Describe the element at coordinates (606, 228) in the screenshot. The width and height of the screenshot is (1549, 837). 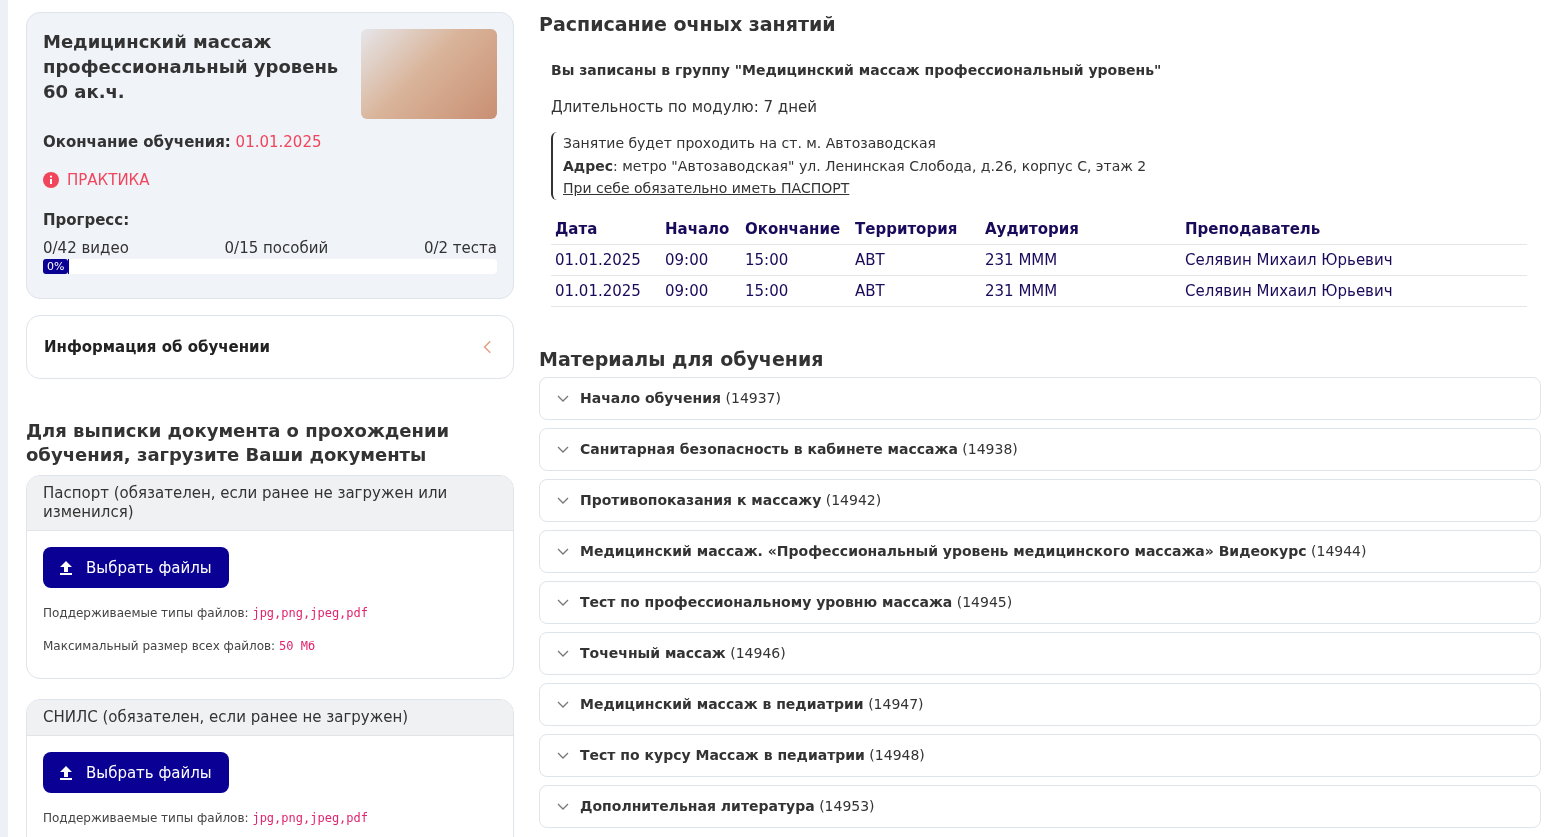
I see `column-header: Дата` at that location.